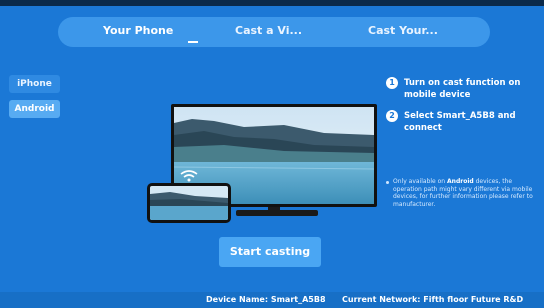 Image resolution: width=544 pixels, height=308 pixels. What do you see at coordinates (138, 30) in the screenshot?
I see `tab-your-phone: Your Phone` at bounding box center [138, 30].